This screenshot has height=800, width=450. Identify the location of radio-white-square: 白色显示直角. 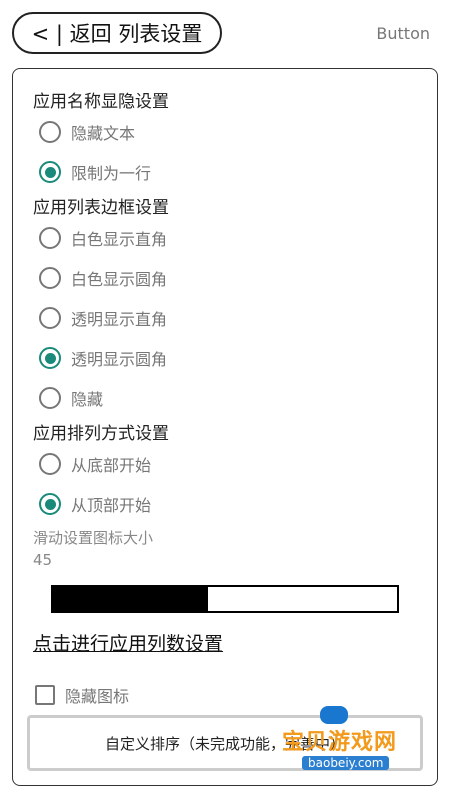
(103, 238).